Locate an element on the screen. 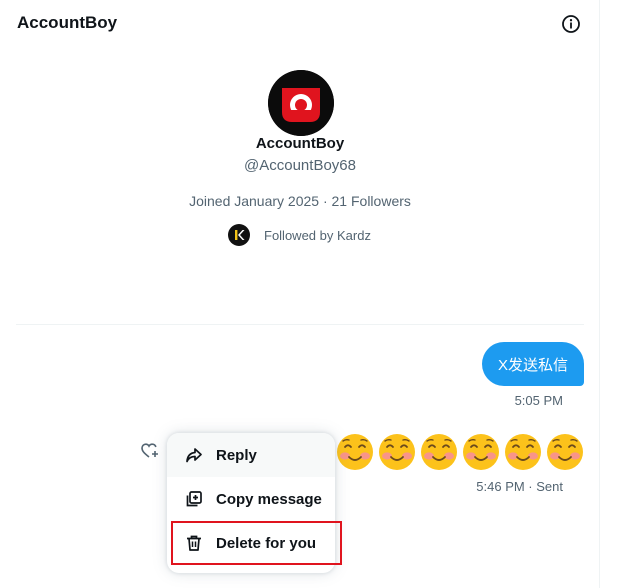 The image size is (620, 588). info-button is located at coordinates (571, 24).